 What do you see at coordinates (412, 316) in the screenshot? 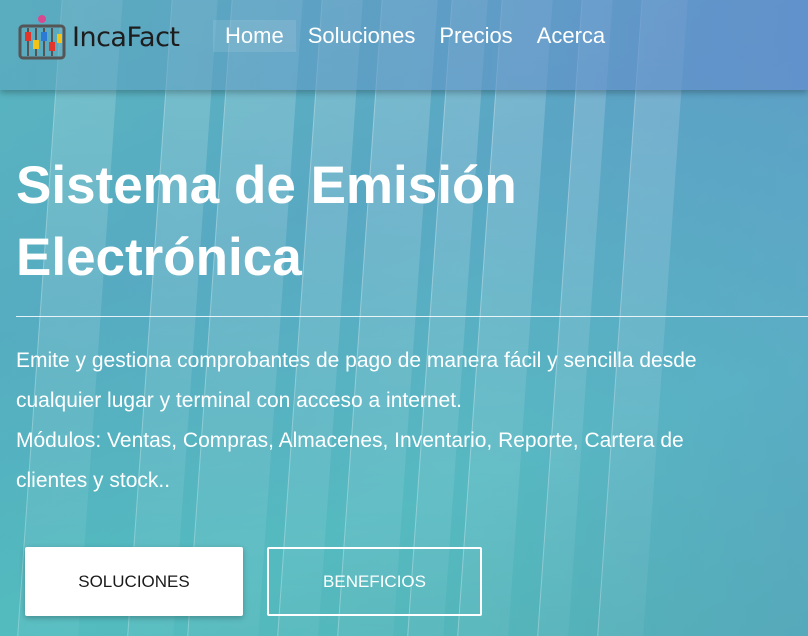
I see `hero-divider` at bounding box center [412, 316].